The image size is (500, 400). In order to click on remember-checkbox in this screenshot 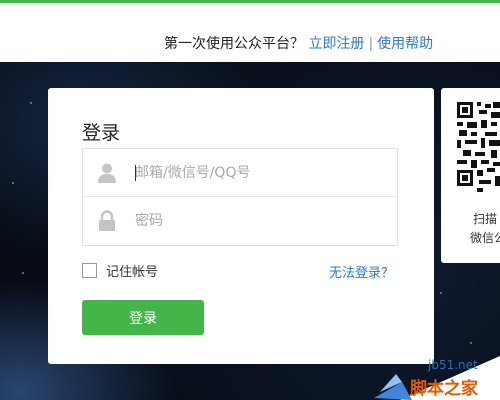, I will do `click(89, 270)`.